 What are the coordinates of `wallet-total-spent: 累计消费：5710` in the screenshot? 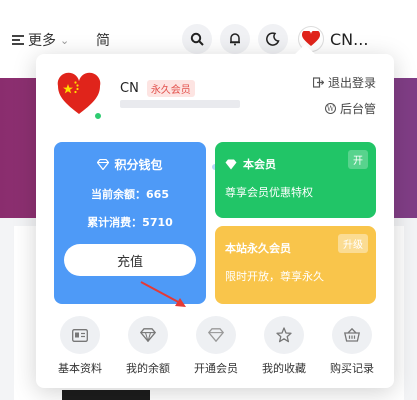 It's located at (130, 222).